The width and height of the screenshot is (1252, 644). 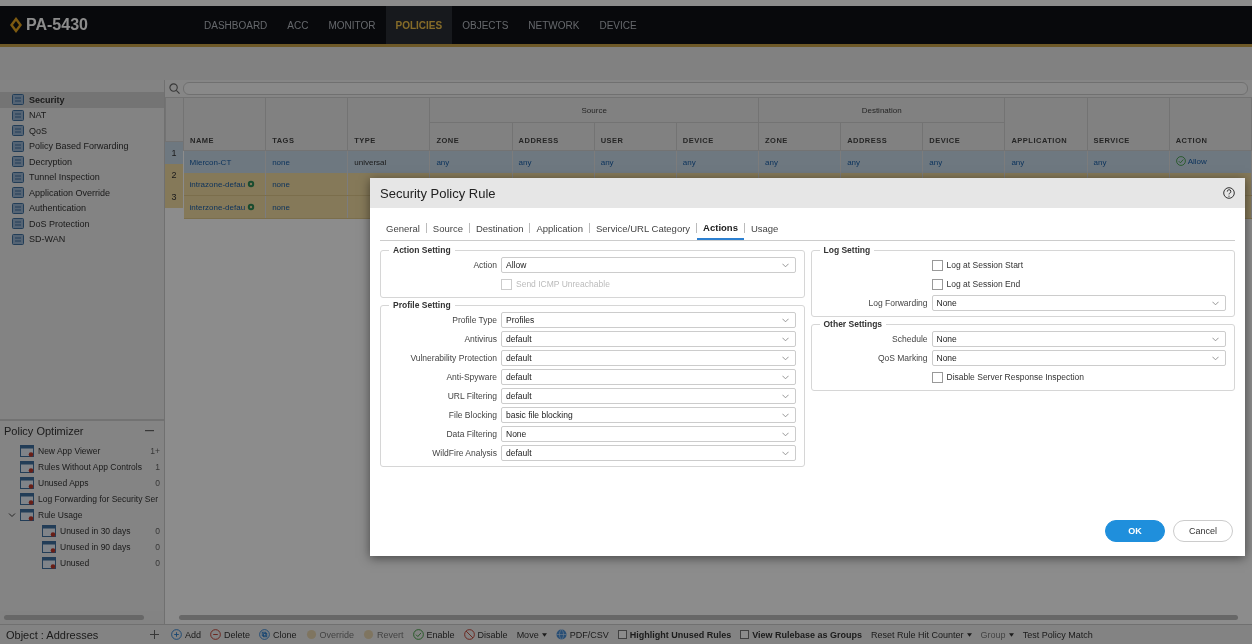 I want to click on checkbox-label: Log at Session End, so click(x=983, y=284).